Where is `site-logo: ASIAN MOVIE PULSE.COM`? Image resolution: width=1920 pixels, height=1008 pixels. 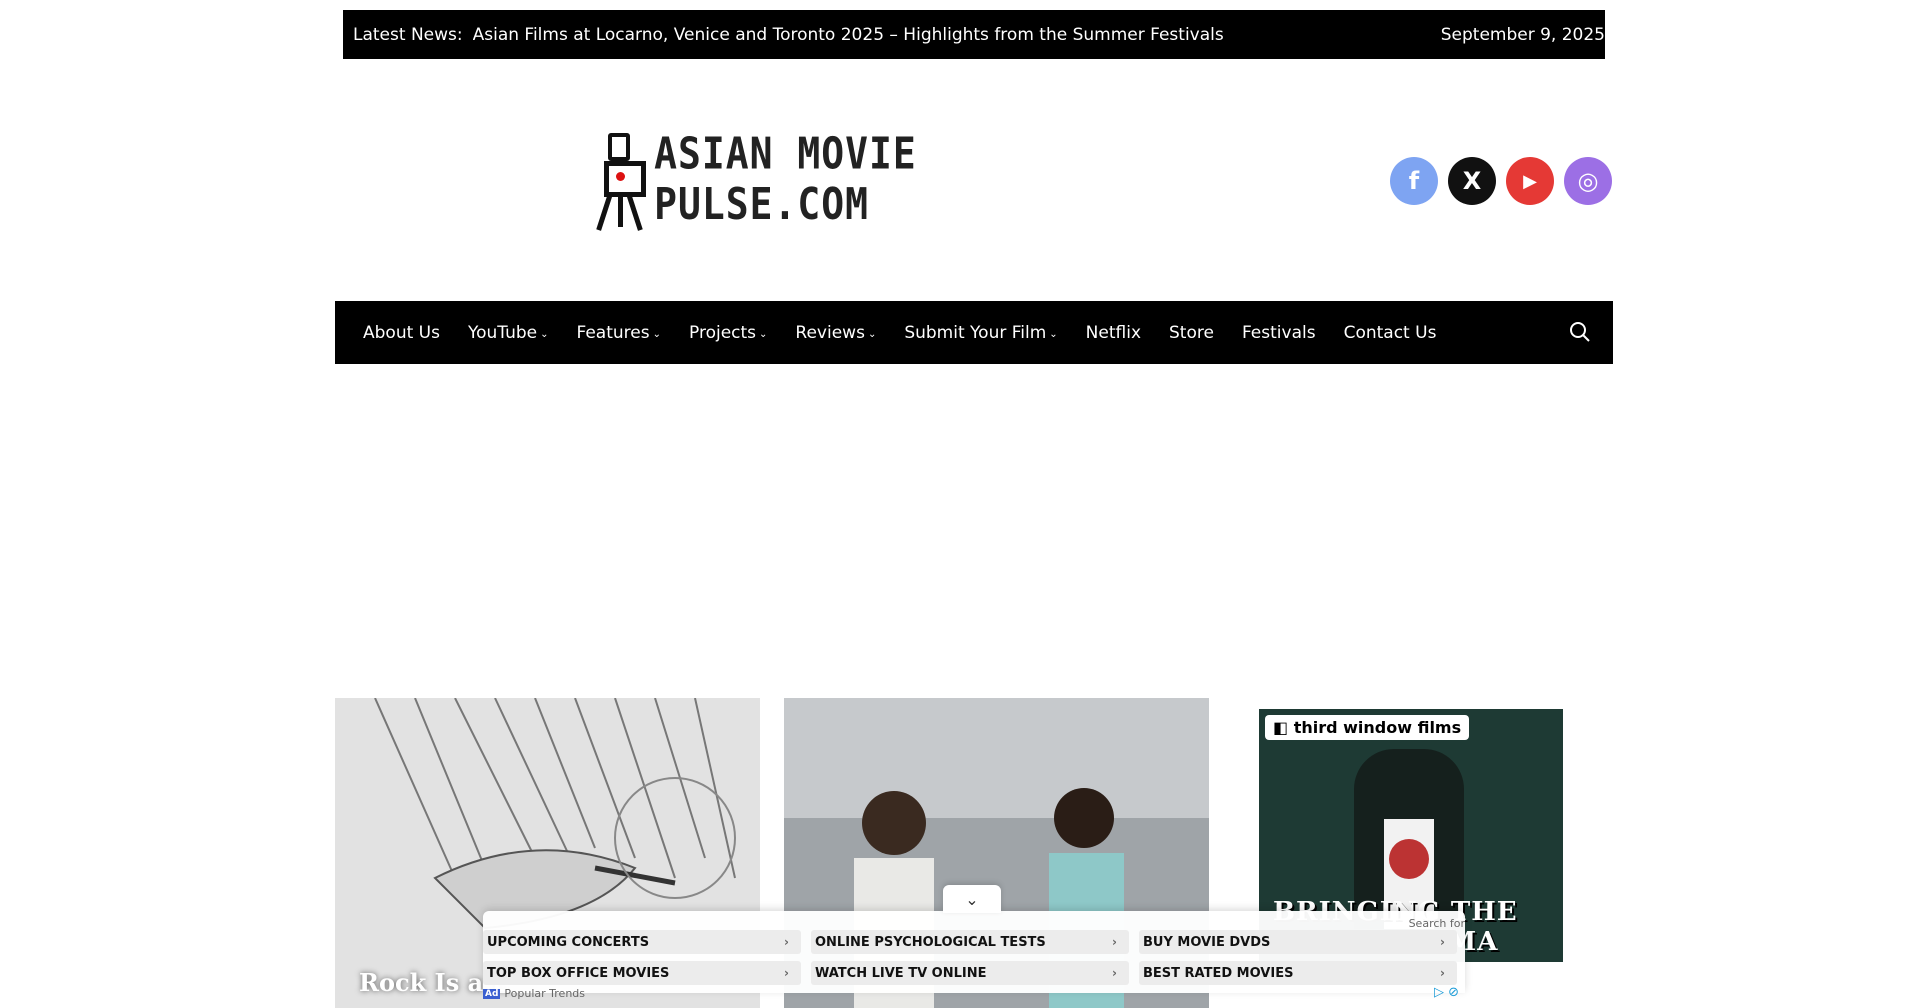
site-logo: ASIAN MOVIE PULSE.COM is located at coordinates (846, 179).